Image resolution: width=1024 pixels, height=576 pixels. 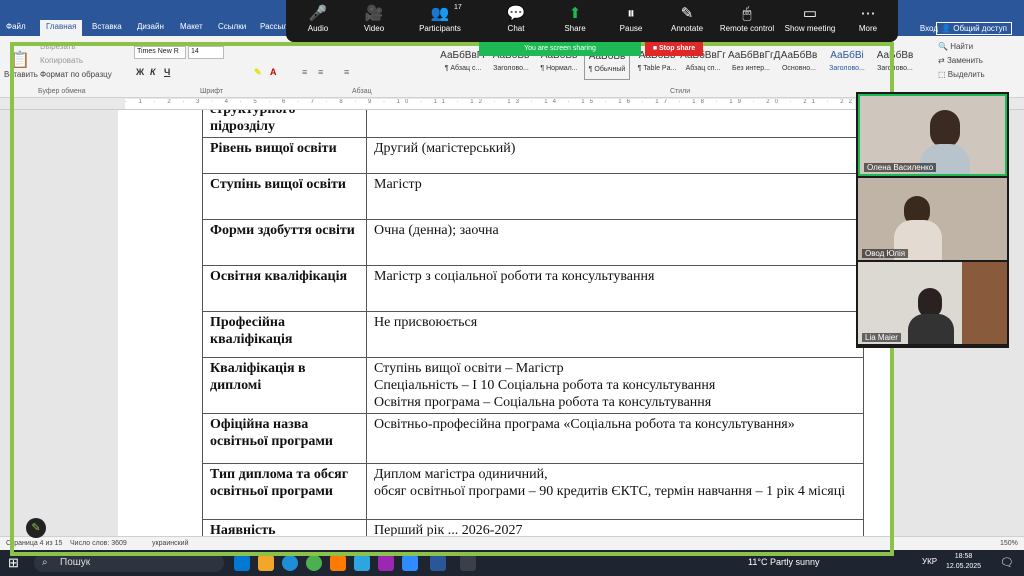 What do you see at coordinates (304, 72) in the screenshot?
I see `align-left-icon: ≡` at bounding box center [304, 72].